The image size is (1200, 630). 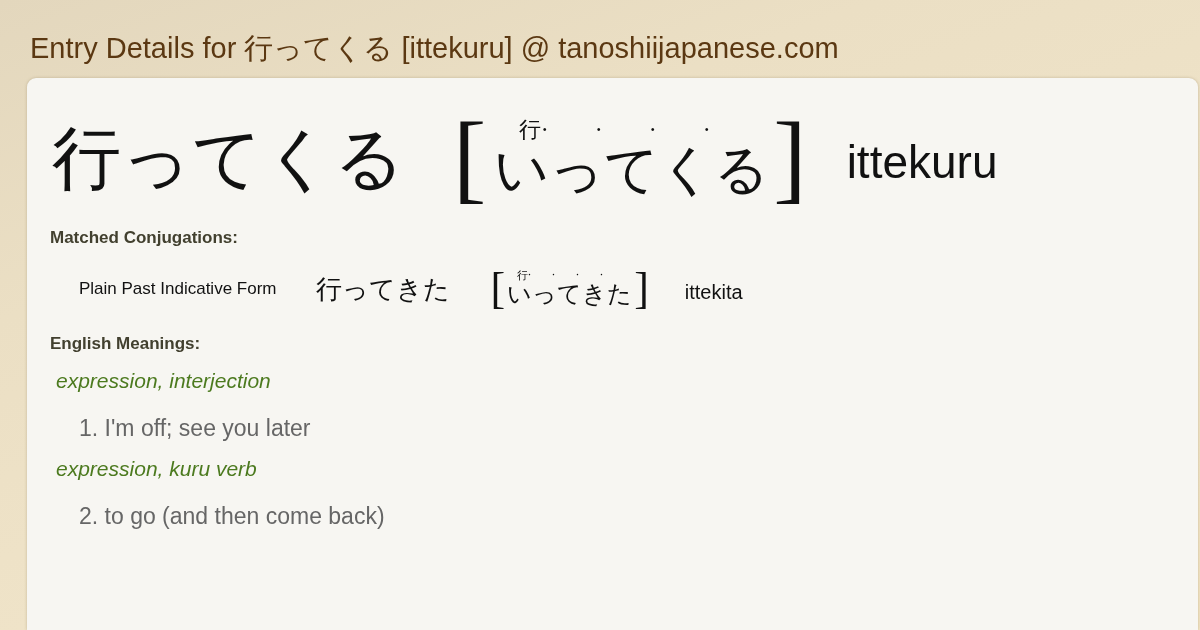 I want to click on definition-text: 2. to go (and then come back), so click(x=232, y=516).